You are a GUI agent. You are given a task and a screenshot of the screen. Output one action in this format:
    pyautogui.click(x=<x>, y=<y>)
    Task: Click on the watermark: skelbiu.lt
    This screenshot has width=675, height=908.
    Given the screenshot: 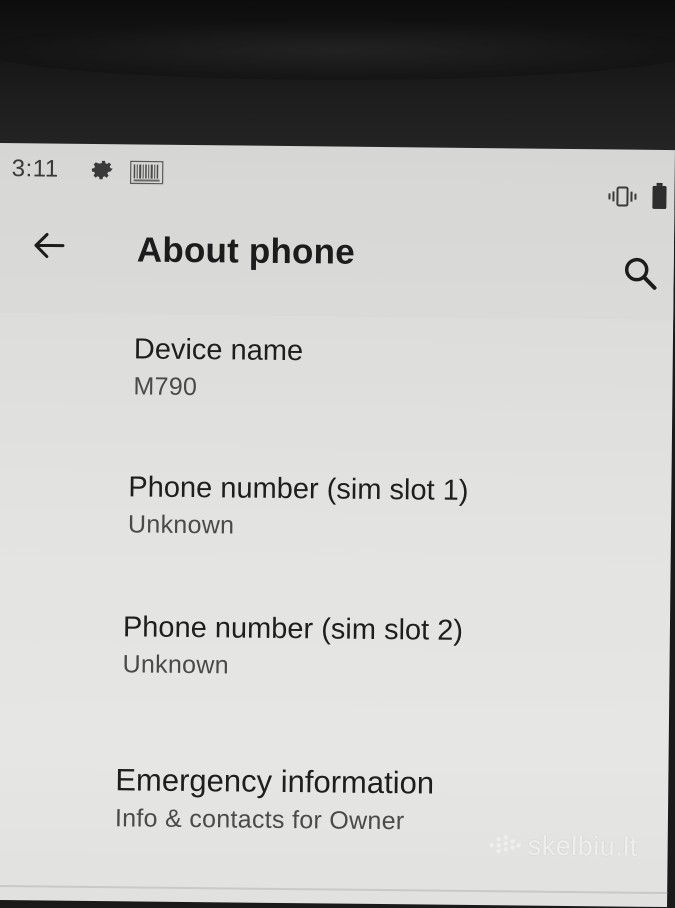 What is the action you would take?
    pyautogui.click(x=562, y=846)
    